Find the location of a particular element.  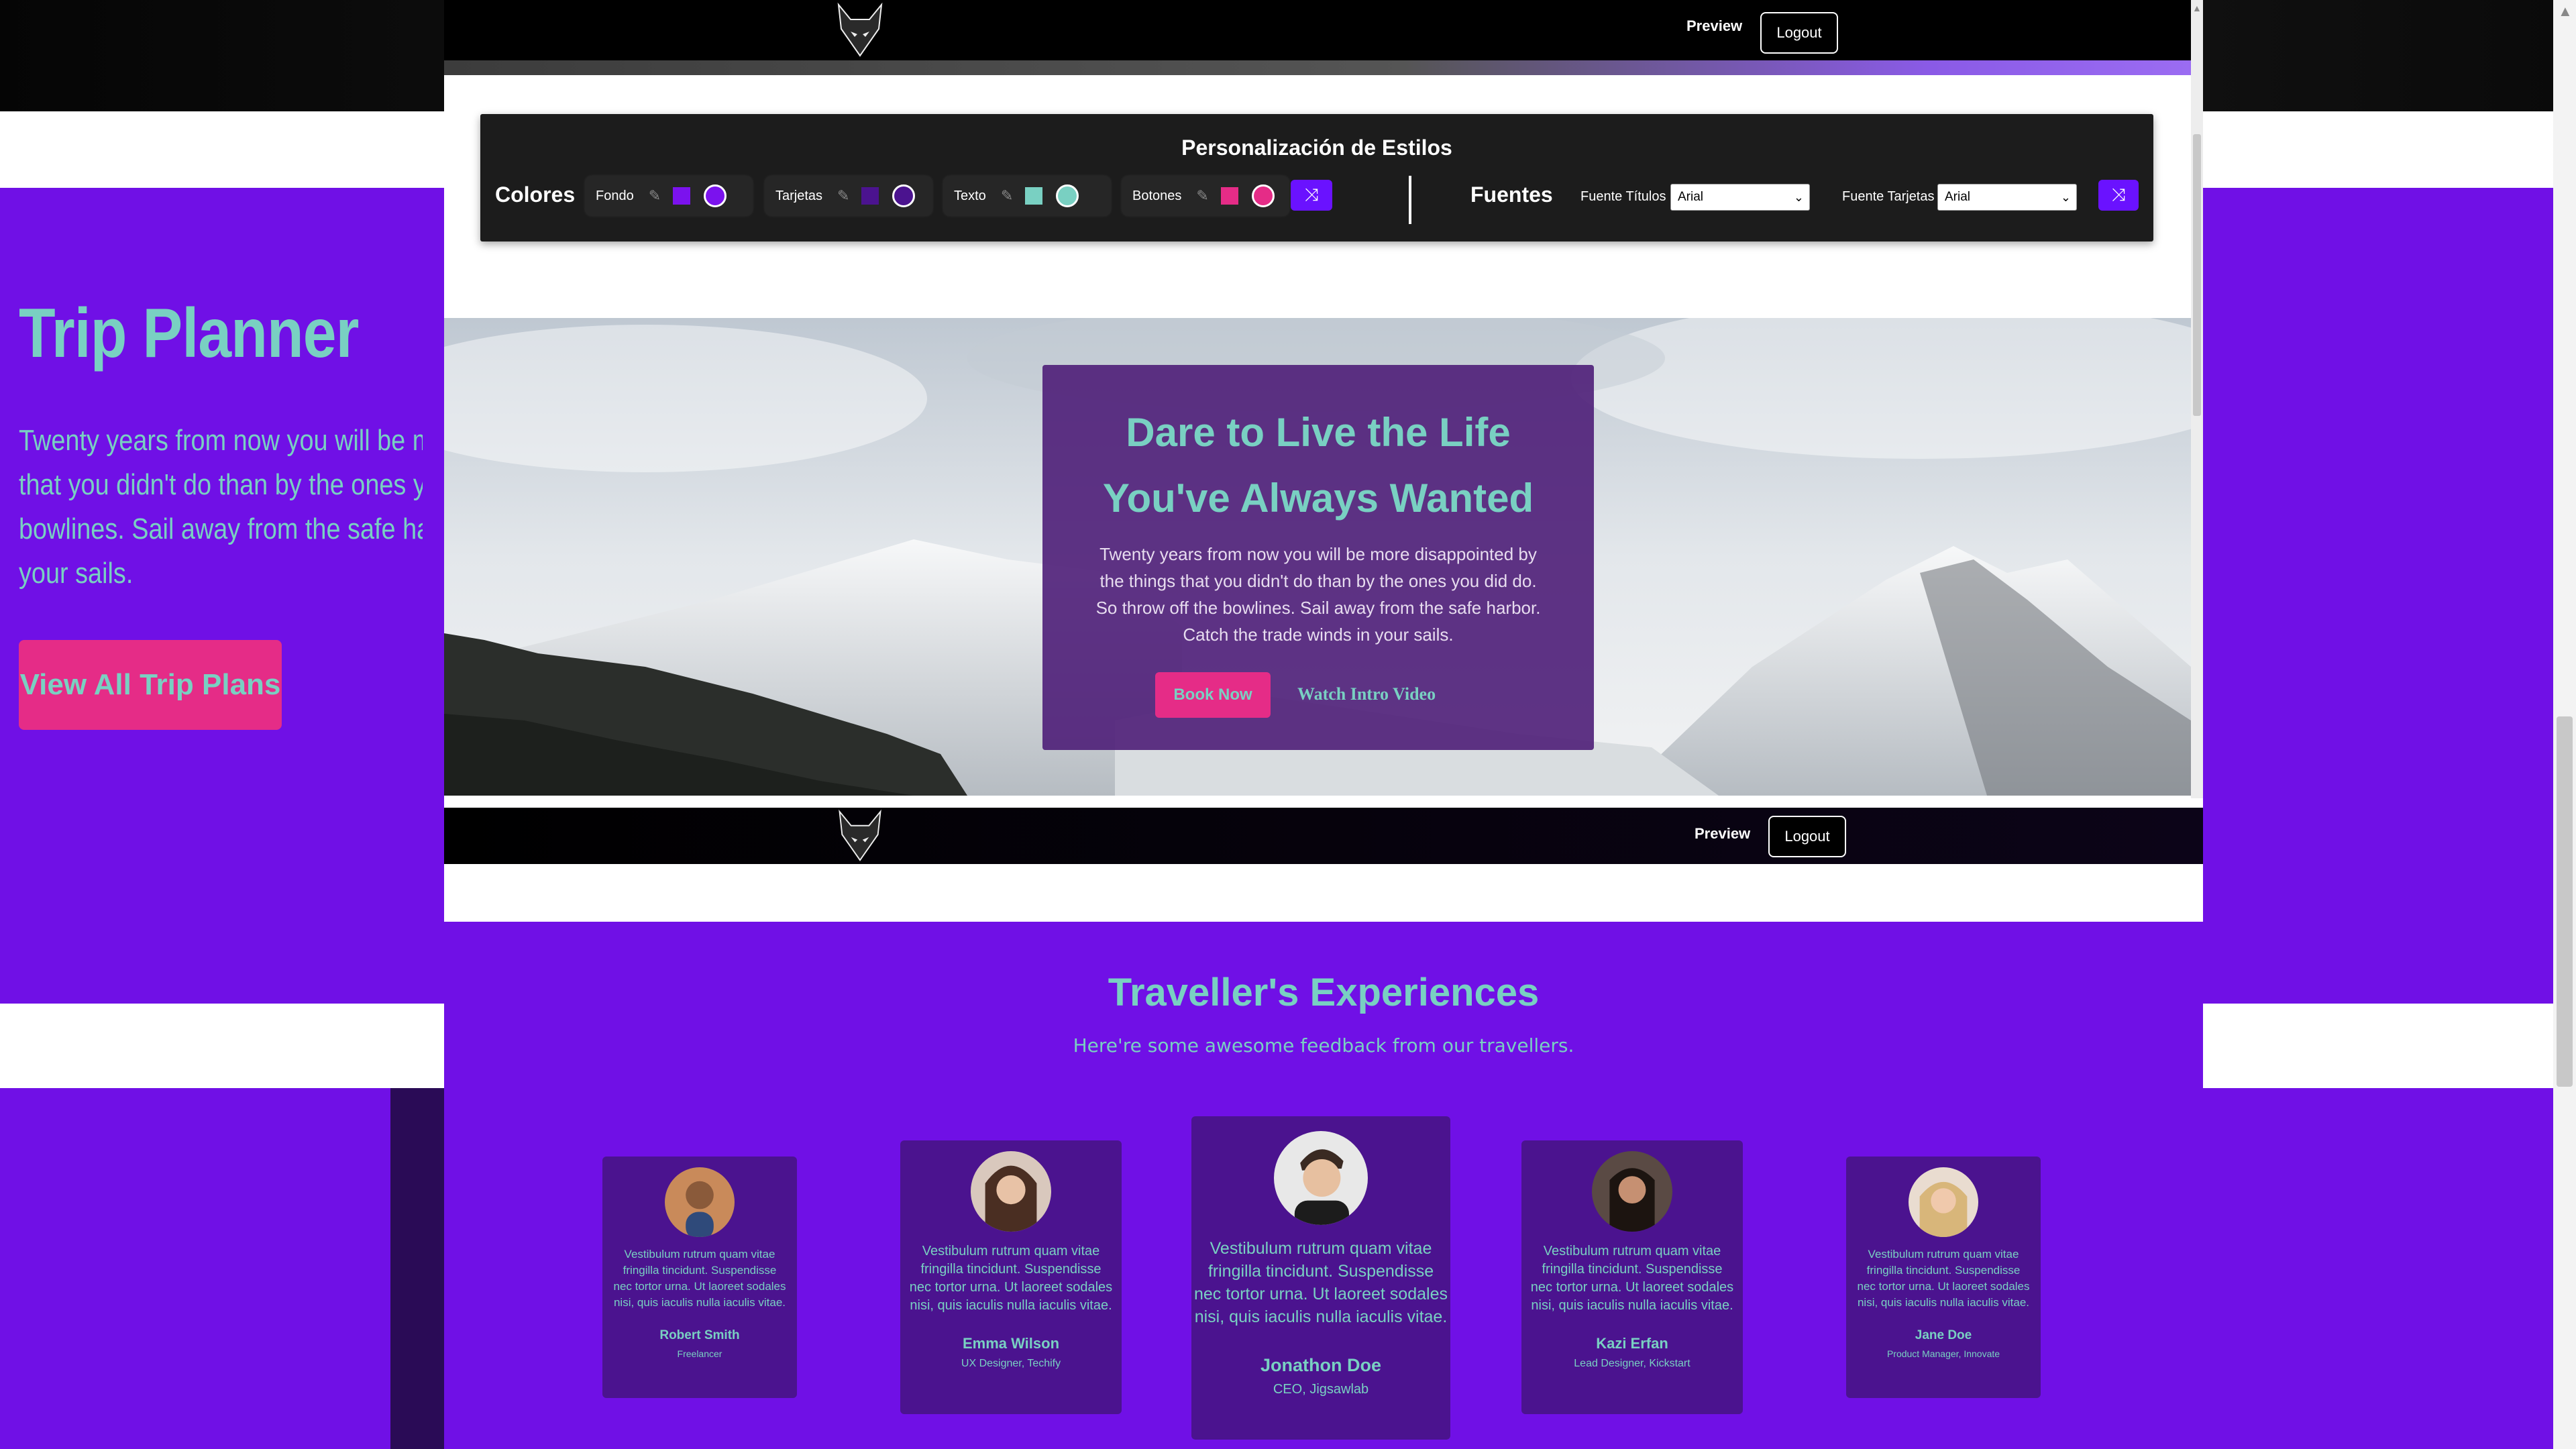

background-line: your sails. is located at coordinates (76, 573).